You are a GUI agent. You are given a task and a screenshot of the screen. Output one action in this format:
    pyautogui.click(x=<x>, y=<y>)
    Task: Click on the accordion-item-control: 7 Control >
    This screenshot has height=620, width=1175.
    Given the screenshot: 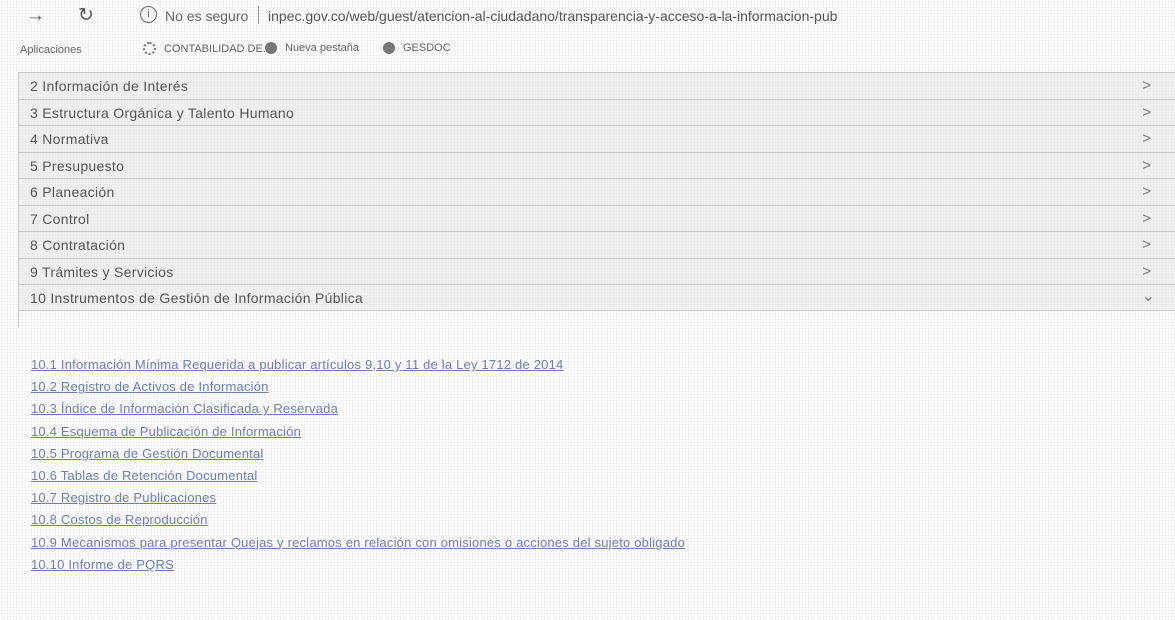 What is the action you would take?
    pyautogui.click(x=596, y=217)
    